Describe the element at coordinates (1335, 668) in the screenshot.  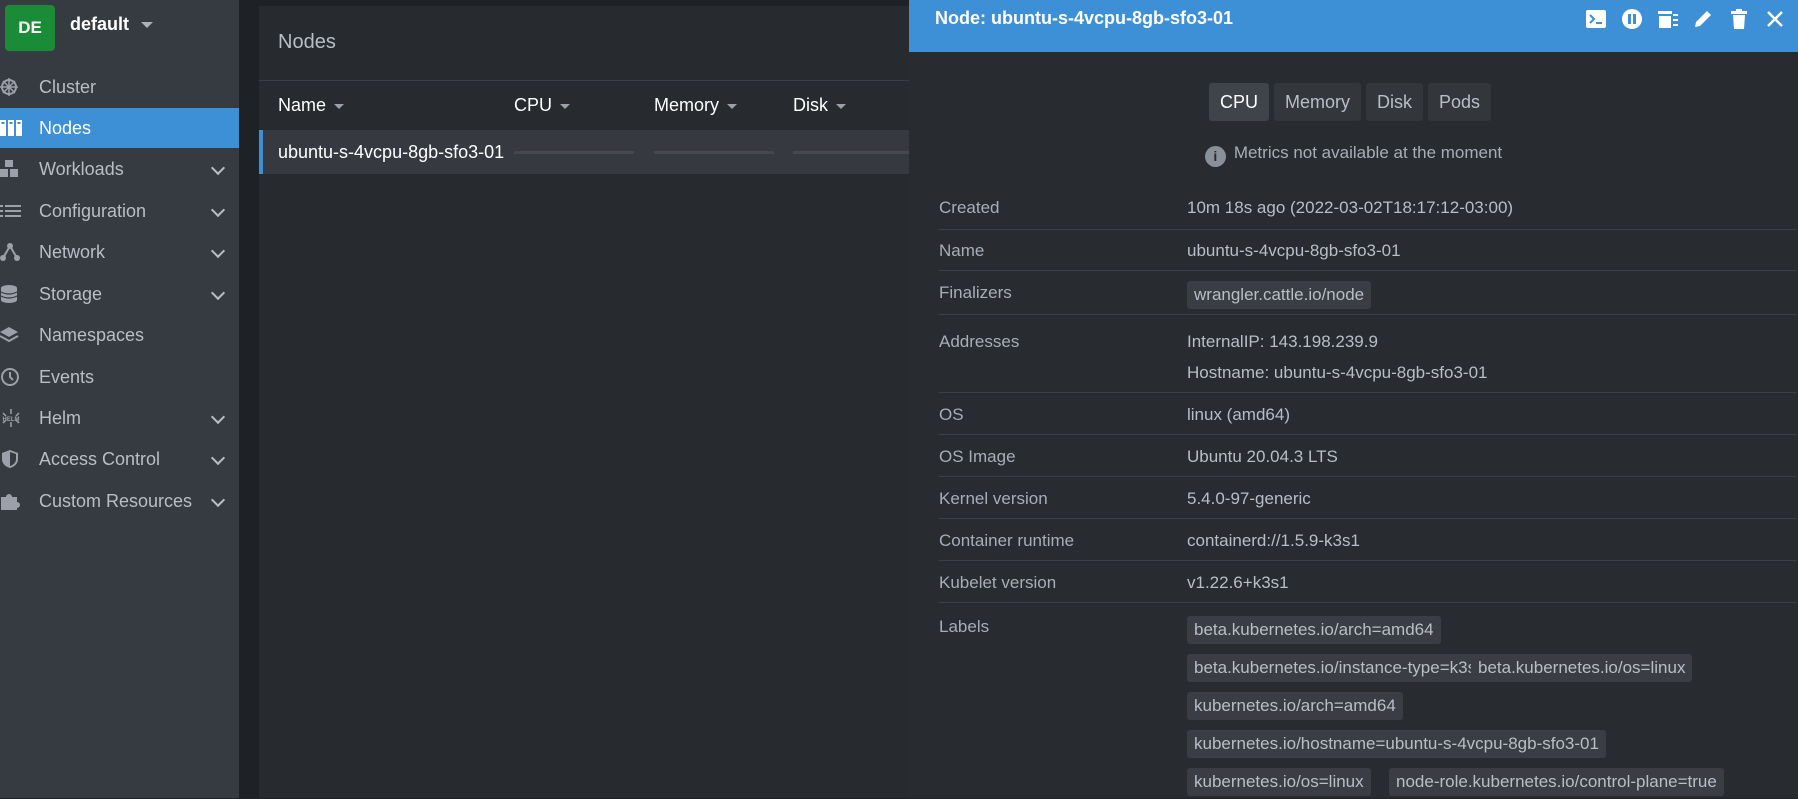
I see `label-badge: beta.kubernetes.io/instance-type=k3s` at that location.